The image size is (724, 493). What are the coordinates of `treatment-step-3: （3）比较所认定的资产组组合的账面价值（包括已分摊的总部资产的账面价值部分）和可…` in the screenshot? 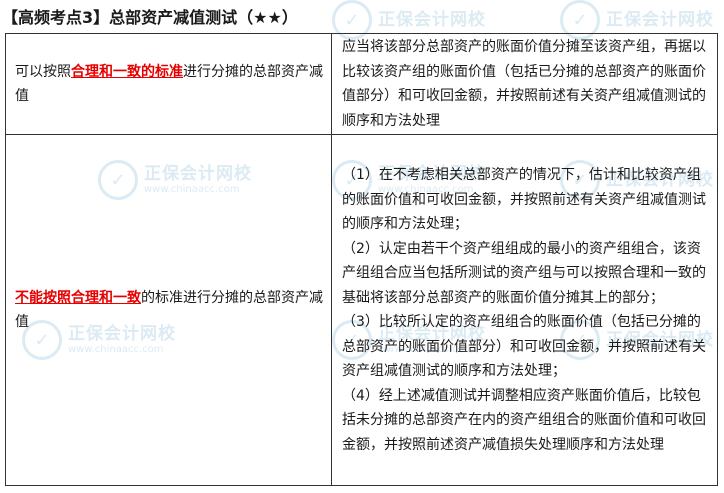 It's located at (524, 346).